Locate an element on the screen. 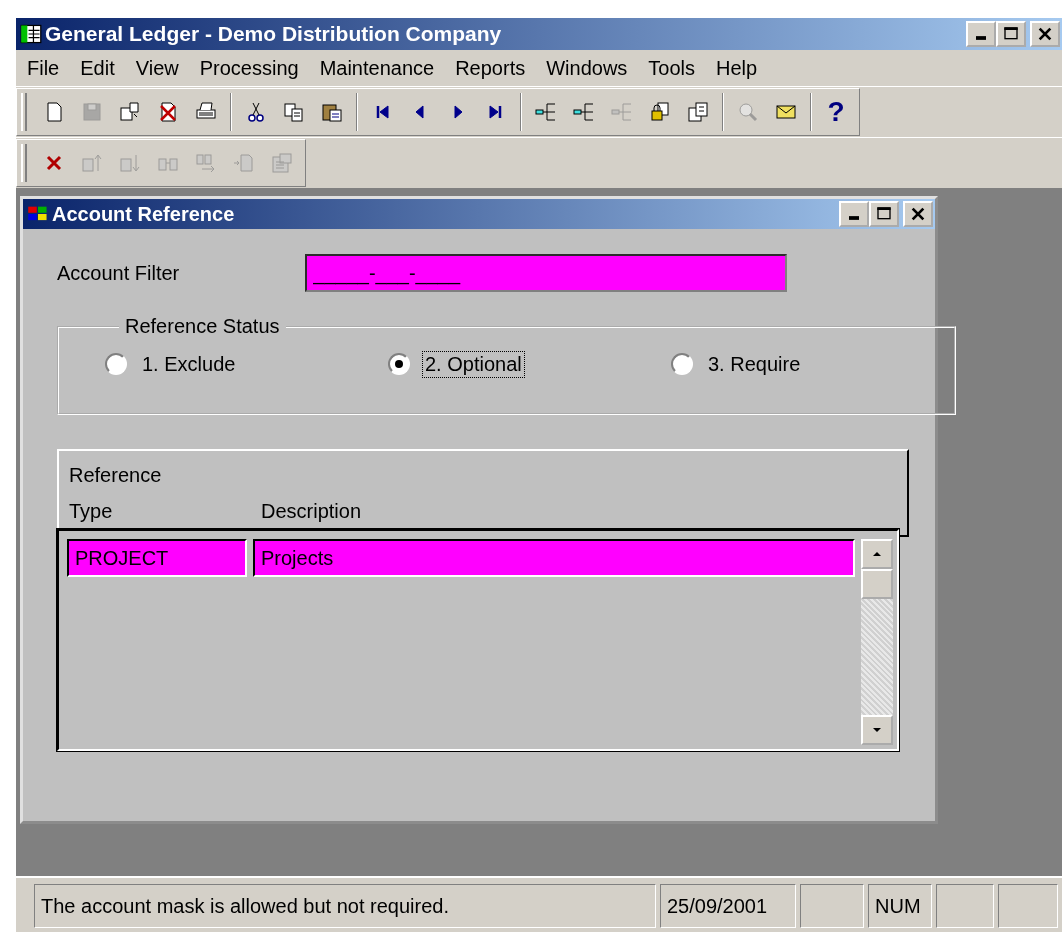 The image size is (1062, 932). column-header: Description is located at coordinates (311, 511).